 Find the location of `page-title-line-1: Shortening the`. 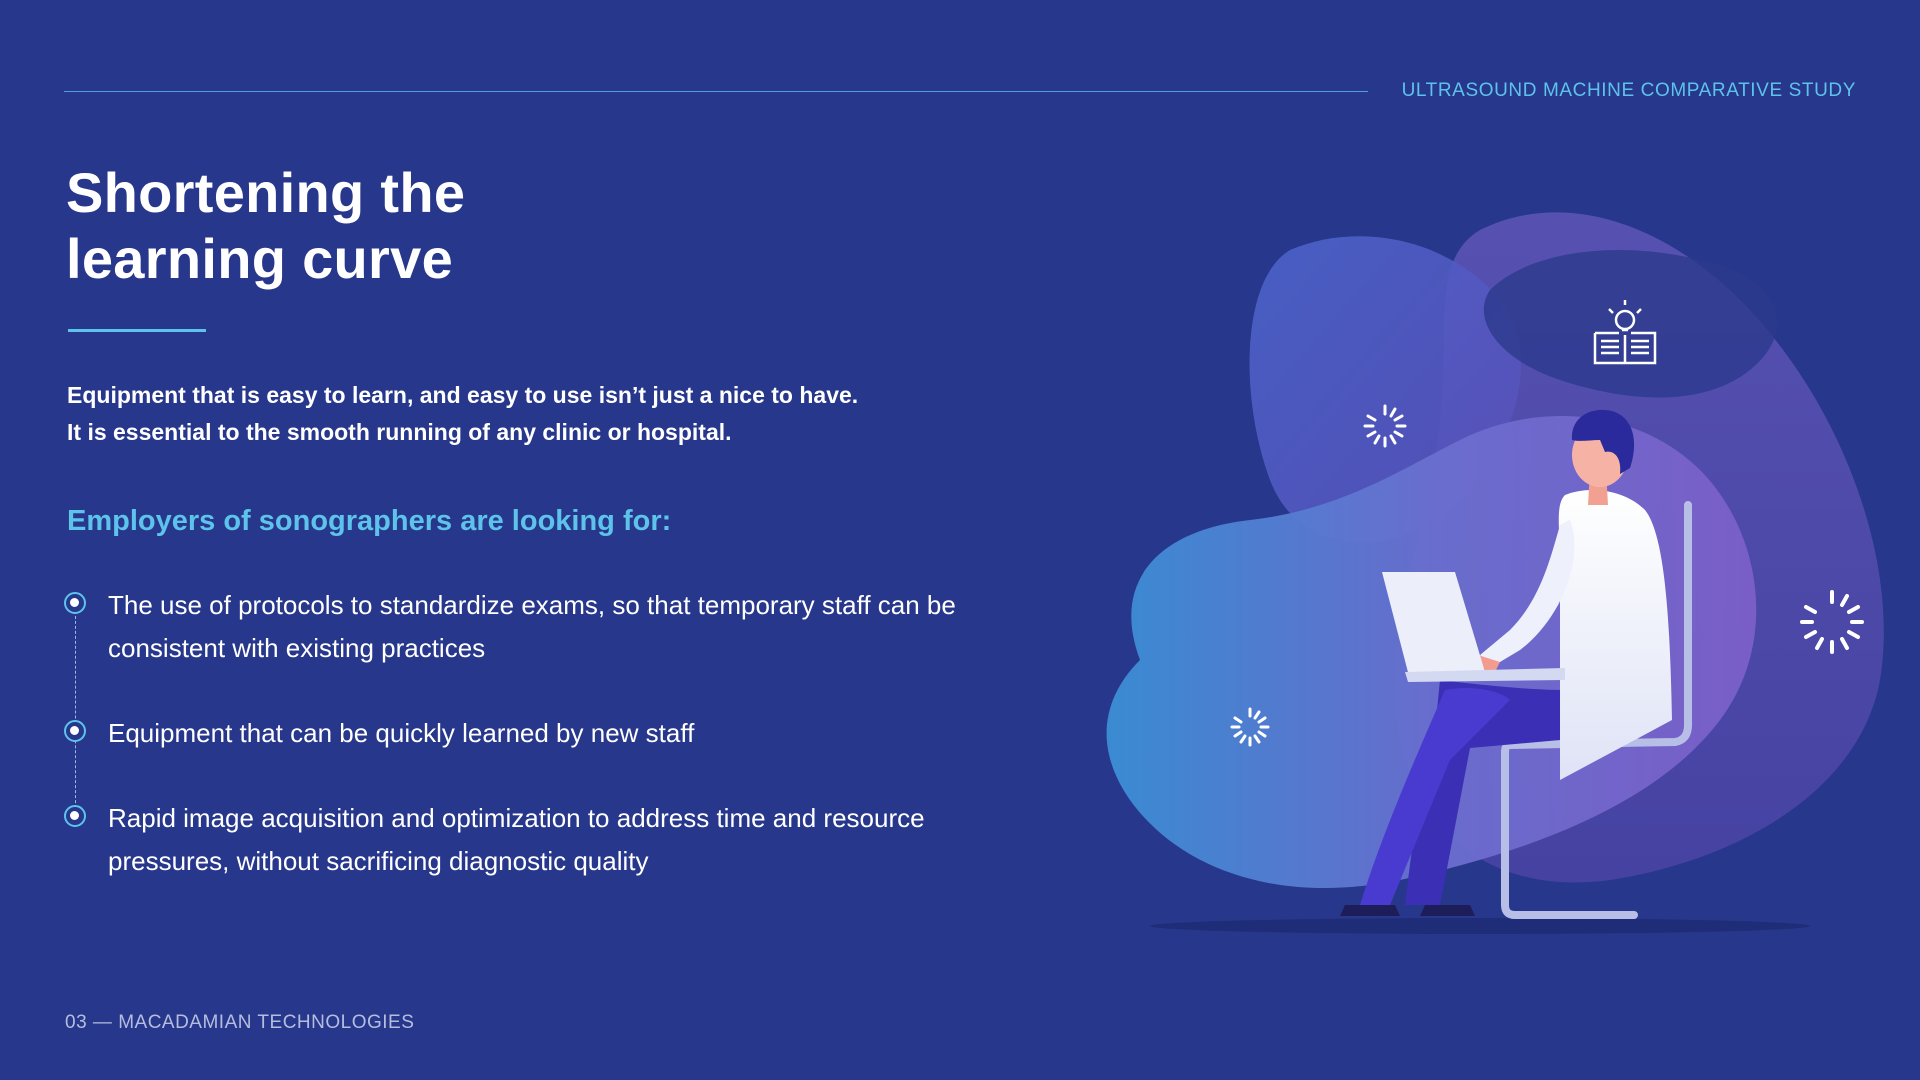

page-title-line-1: Shortening the is located at coordinates (266, 192).